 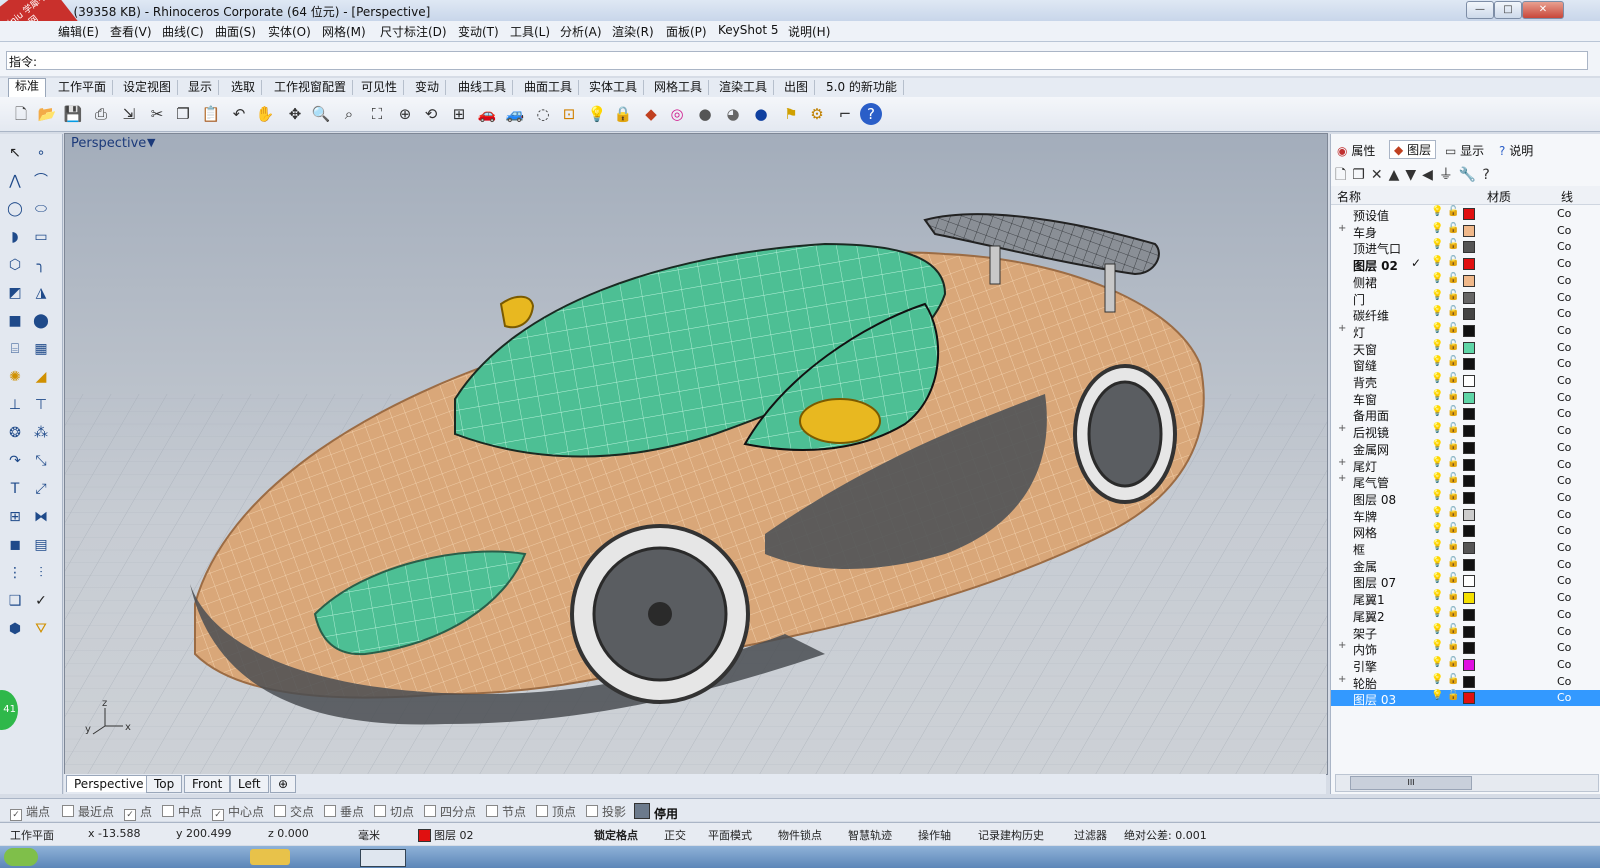 I want to click on circle-icon: ◌, so click(x=543, y=114).